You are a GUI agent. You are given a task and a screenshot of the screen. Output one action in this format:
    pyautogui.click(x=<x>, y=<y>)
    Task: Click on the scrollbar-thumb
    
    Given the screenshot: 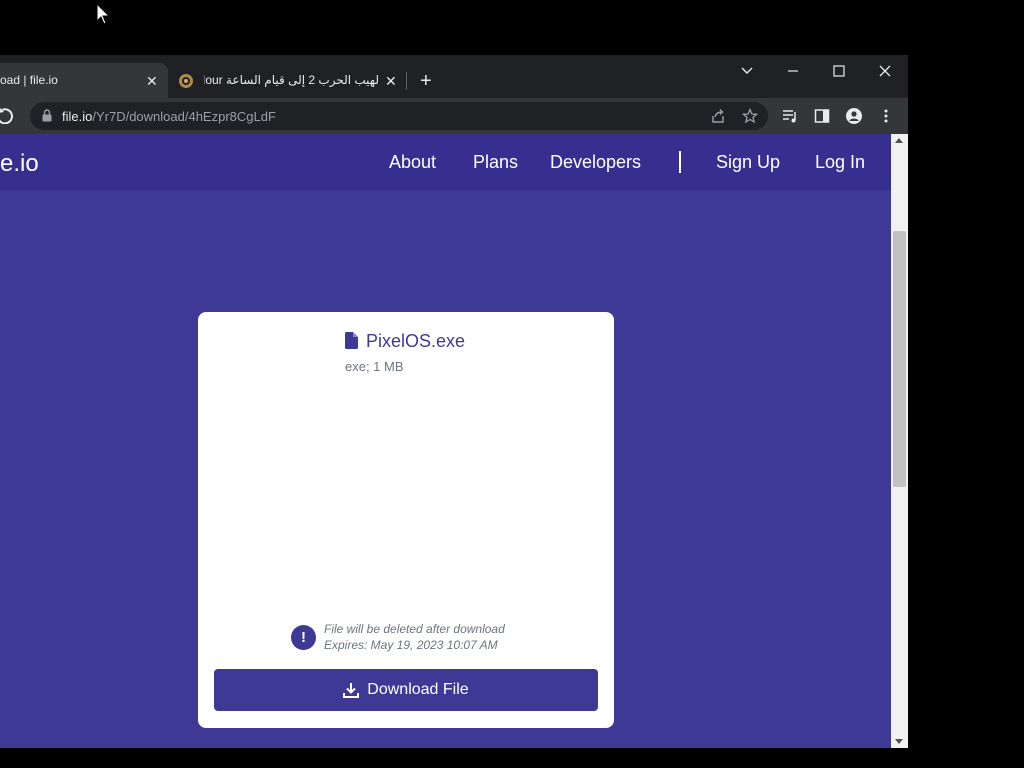 What is the action you would take?
    pyautogui.click(x=899, y=359)
    